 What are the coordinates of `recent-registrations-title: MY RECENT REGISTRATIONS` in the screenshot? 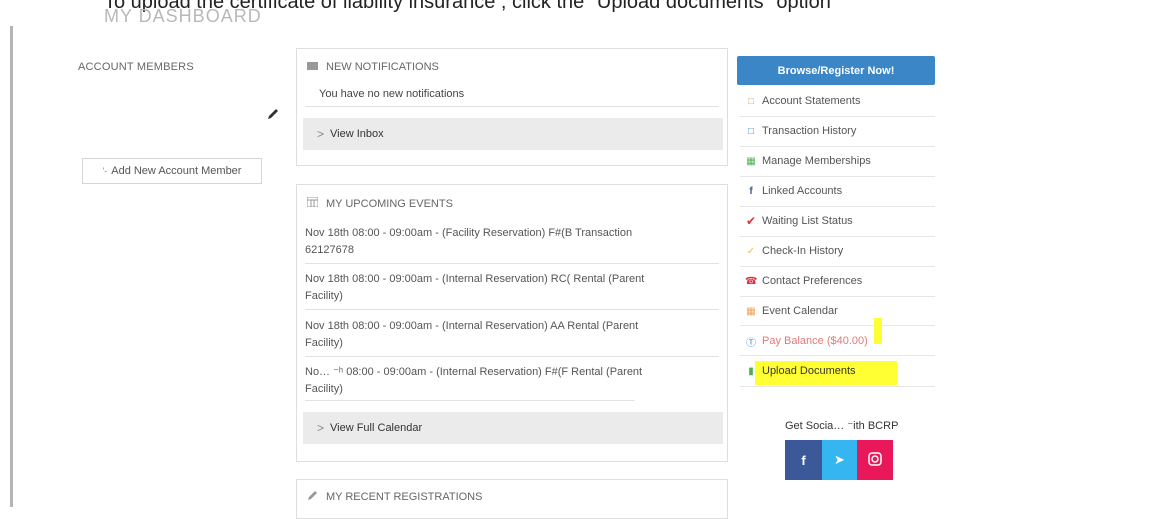 It's located at (404, 497).